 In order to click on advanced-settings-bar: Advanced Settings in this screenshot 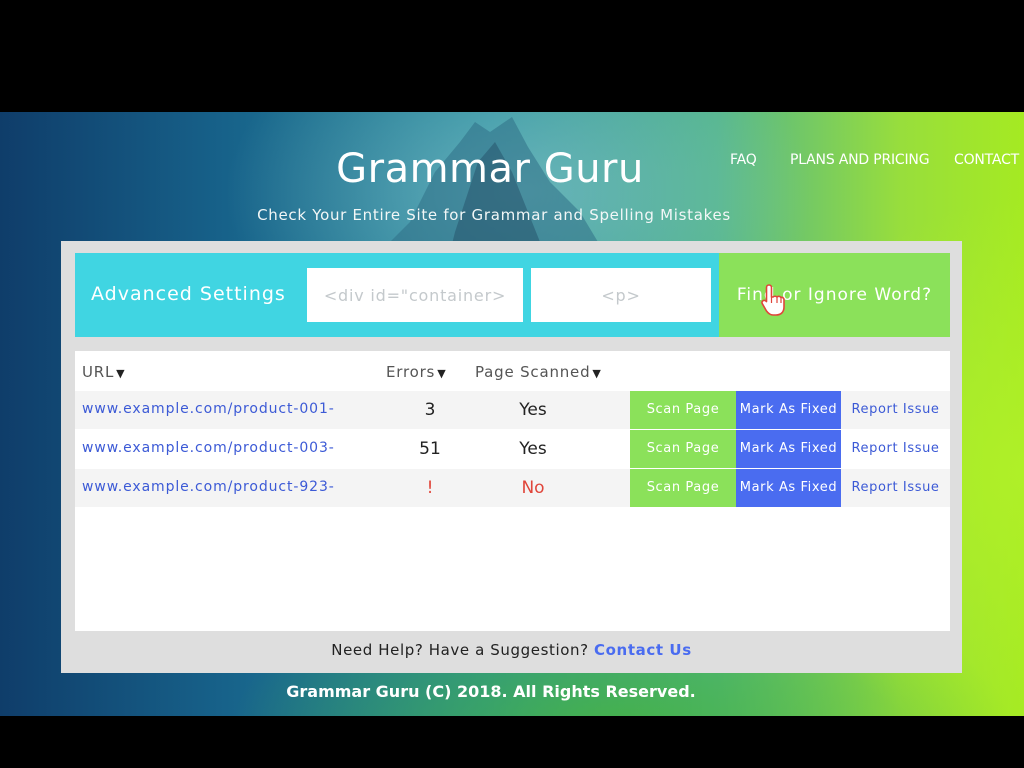, I will do `click(397, 295)`.